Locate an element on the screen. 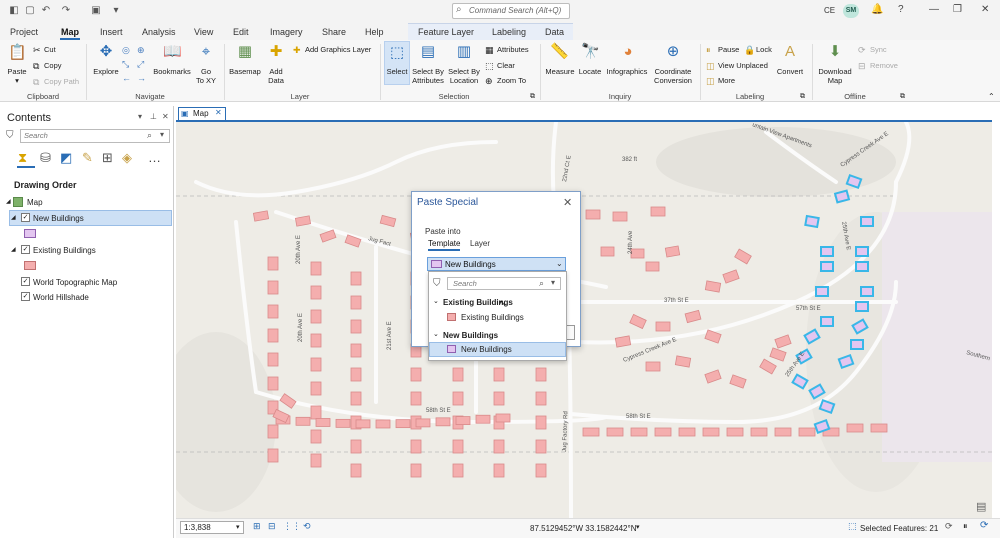 This screenshot has height=538, width=1000. tab-project: Project is located at coordinates (24, 32).